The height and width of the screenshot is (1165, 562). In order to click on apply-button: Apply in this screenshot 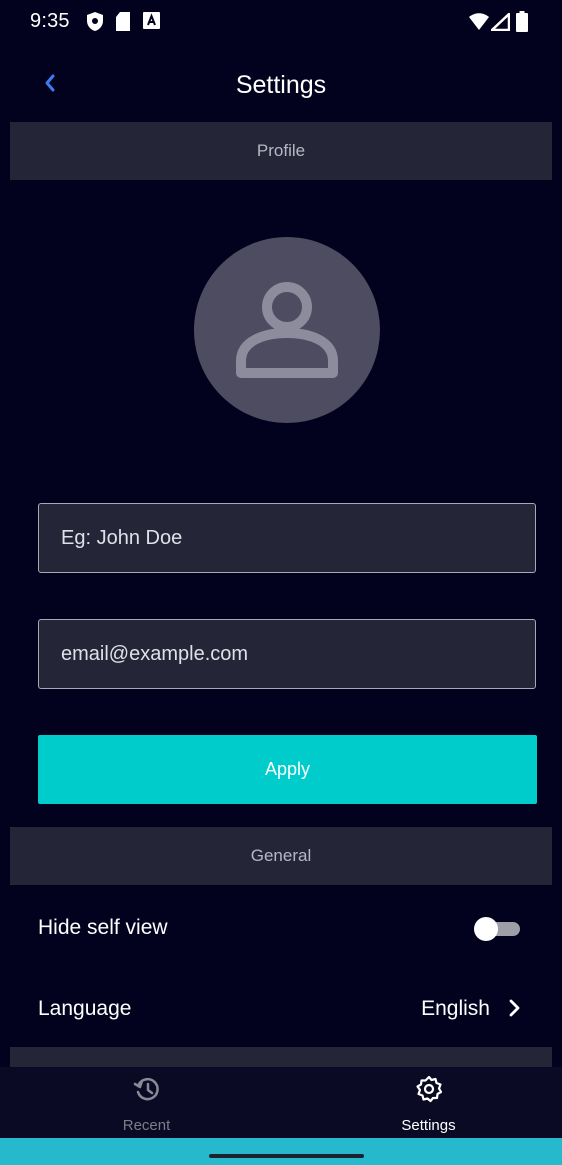, I will do `click(287, 769)`.